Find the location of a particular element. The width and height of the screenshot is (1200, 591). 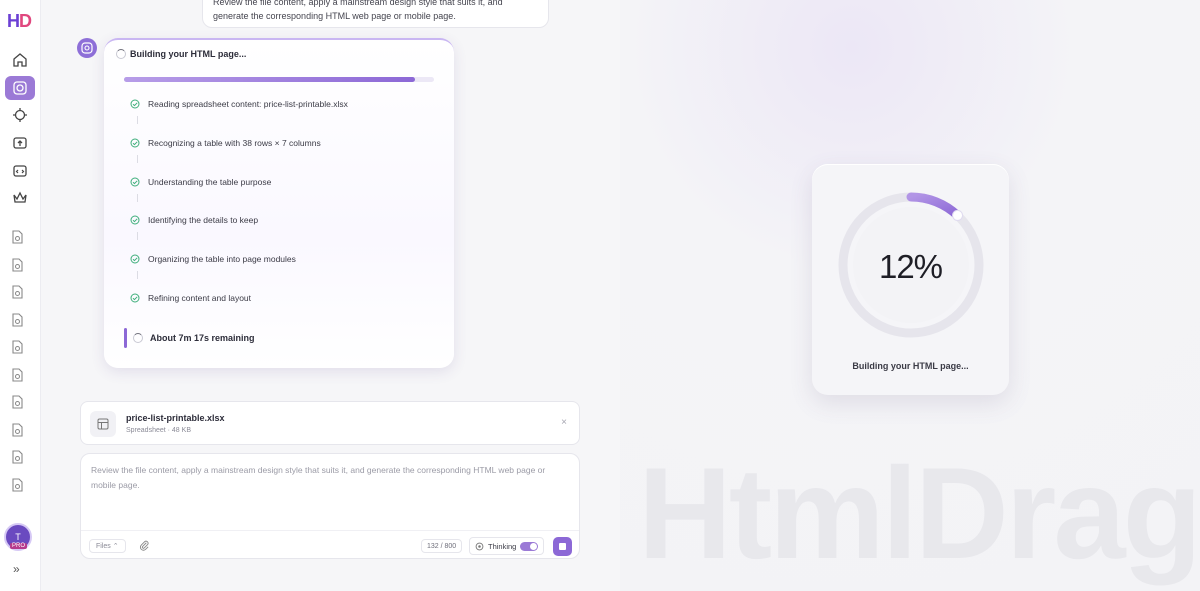

build-progress-track is located at coordinates (279, 79).